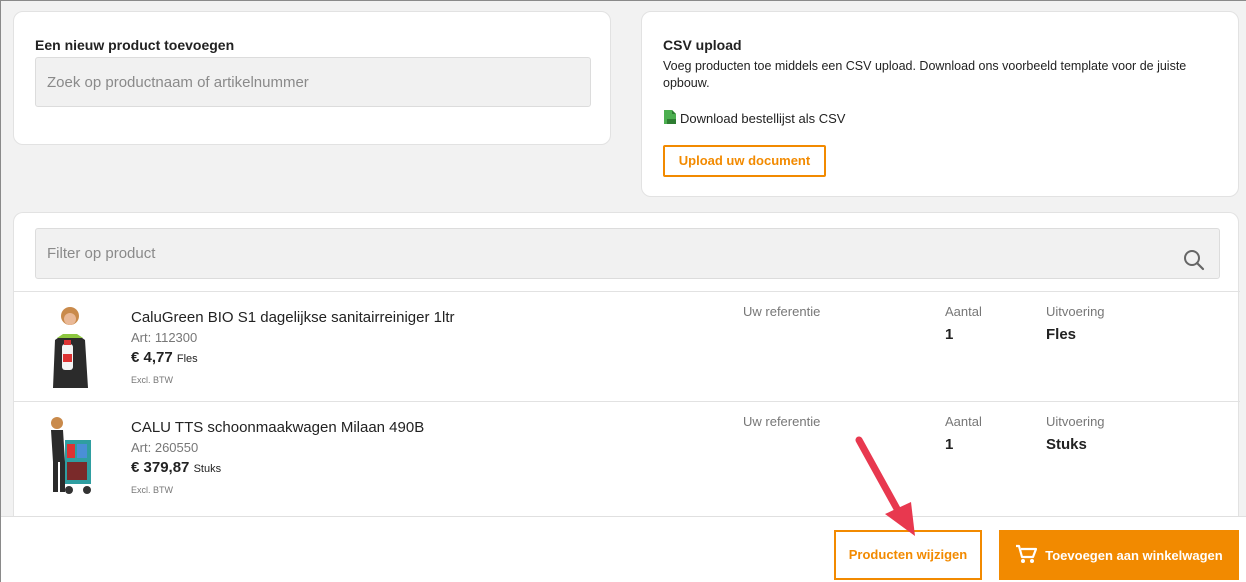  I want to click on filter-placeholder: Filter op product, so click(101, 253).